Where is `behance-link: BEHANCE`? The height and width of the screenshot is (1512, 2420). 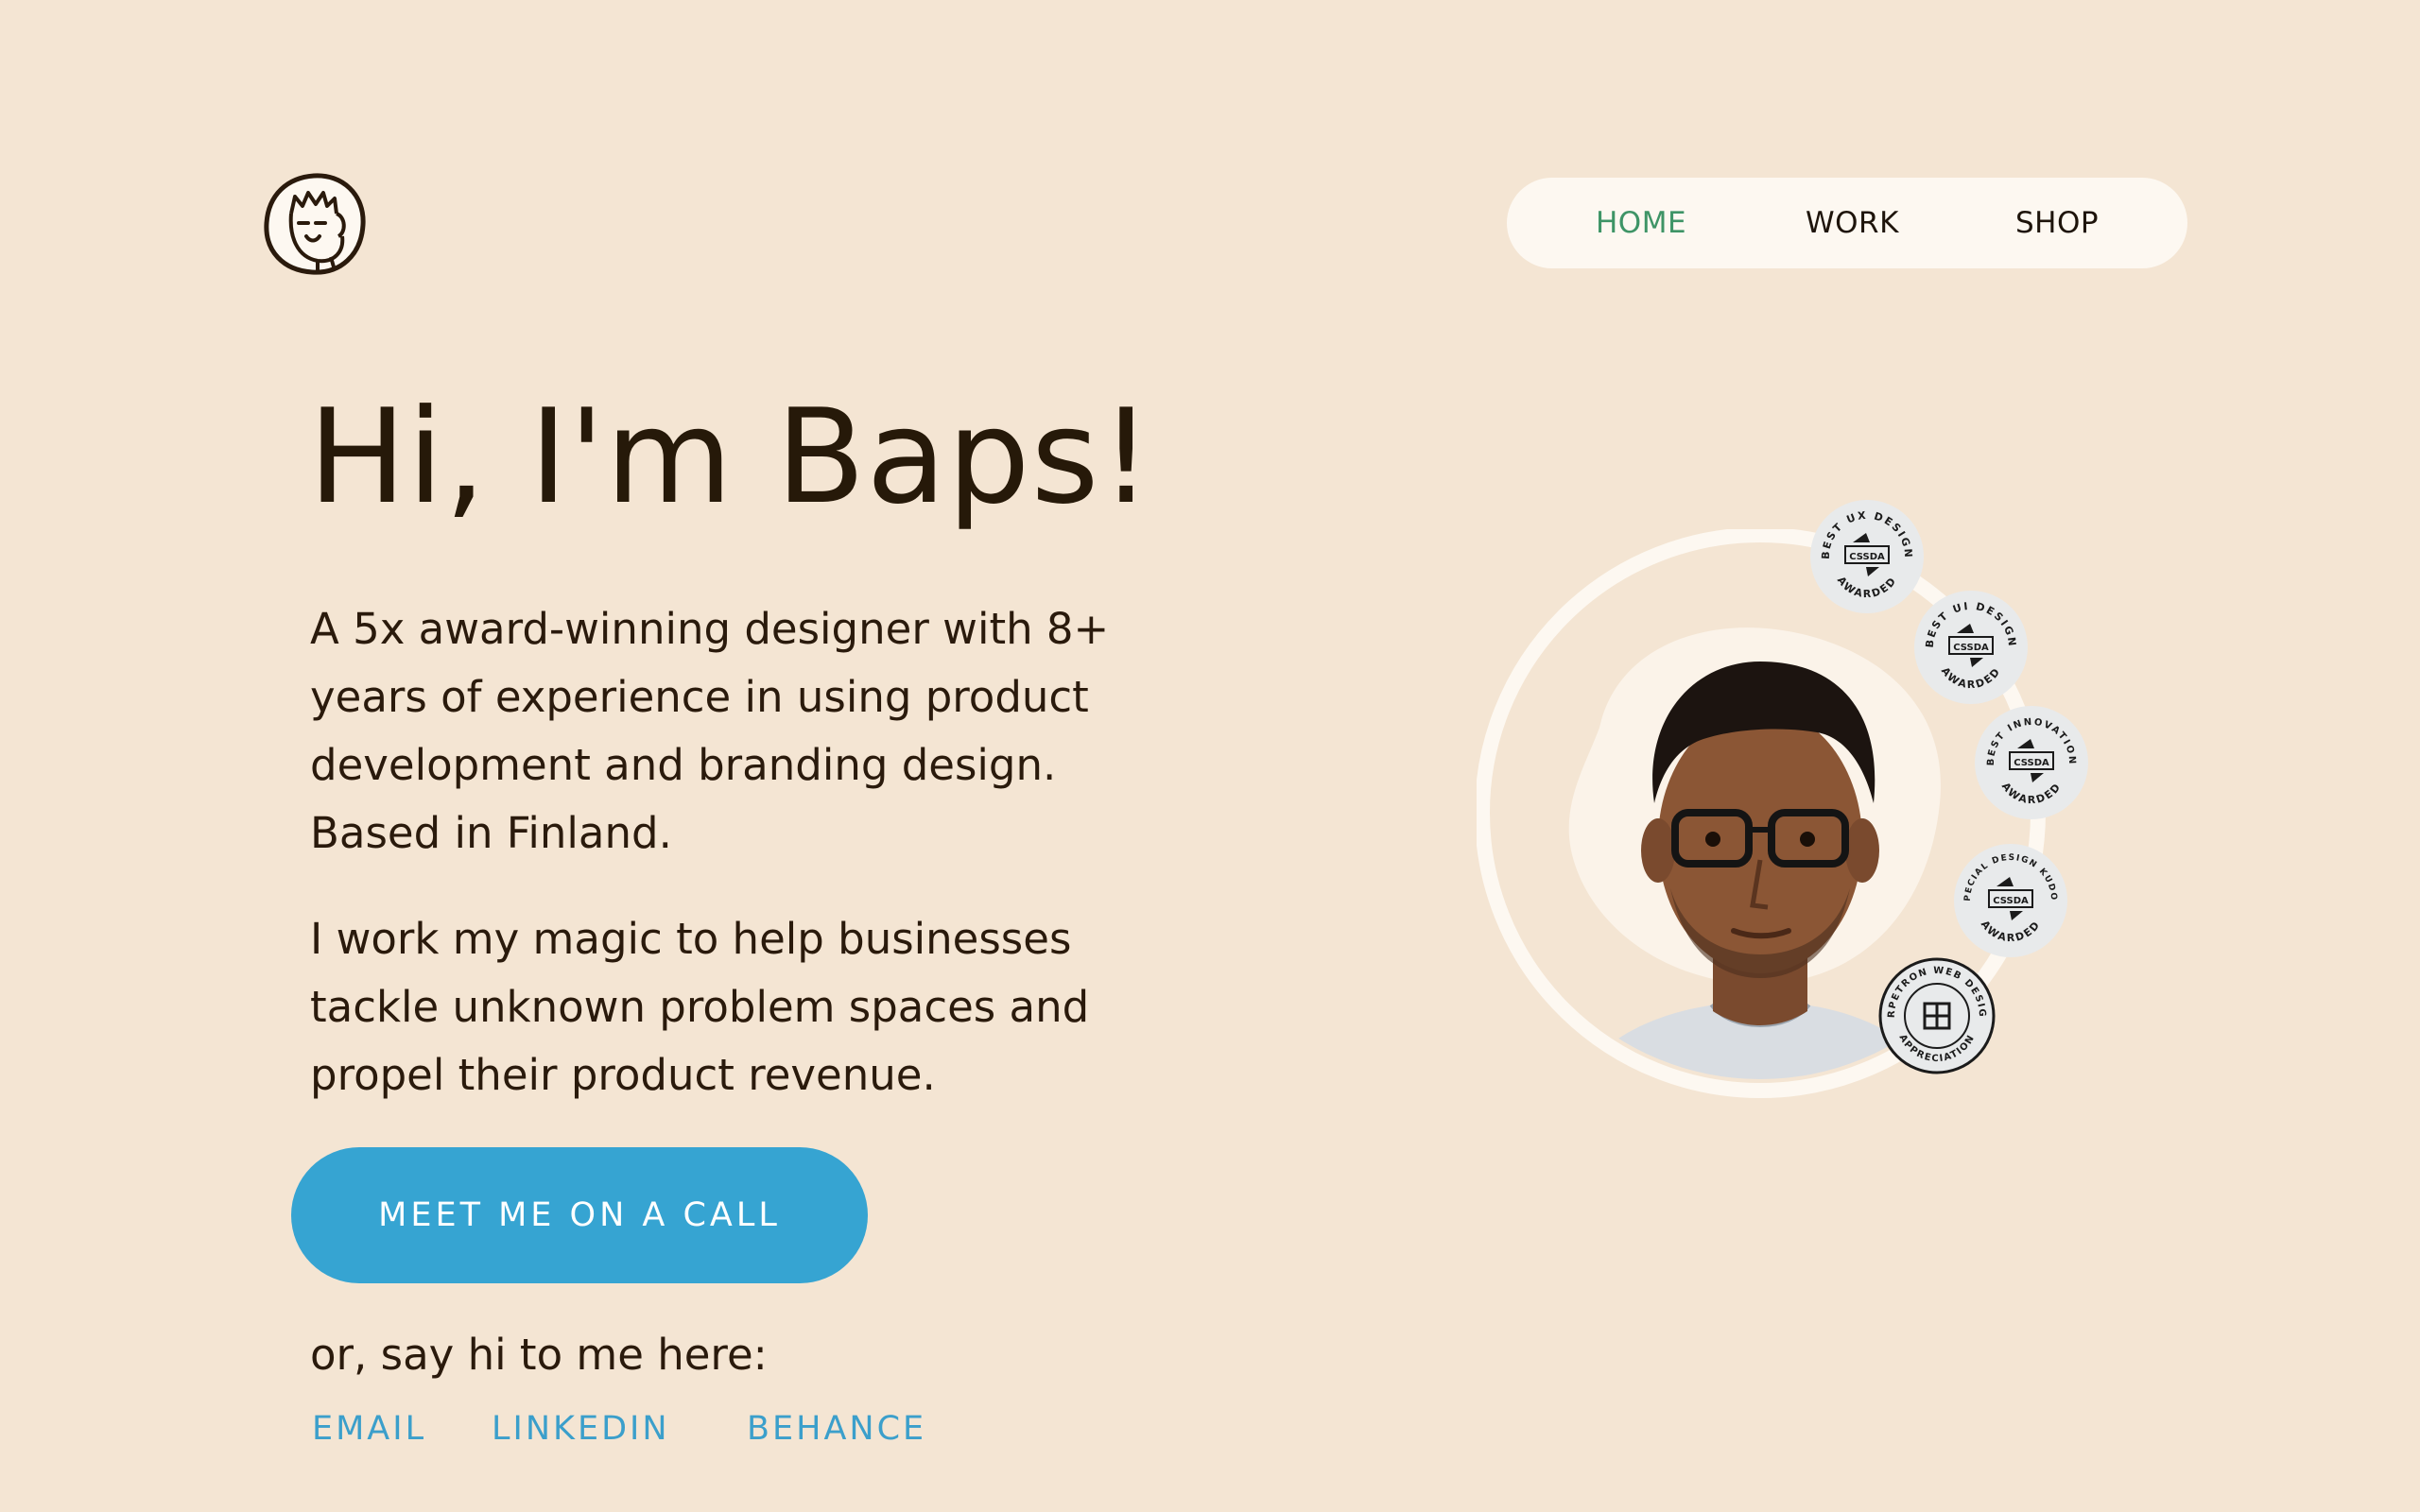 behance-link: BEHANCE is located at coordinates (836, 1428).